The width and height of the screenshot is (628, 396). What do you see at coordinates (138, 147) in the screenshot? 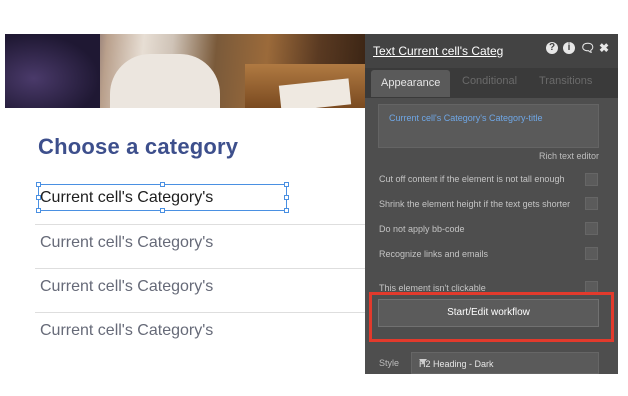
I see `page-heading: Choose a category` at bounding box center [138, 147].